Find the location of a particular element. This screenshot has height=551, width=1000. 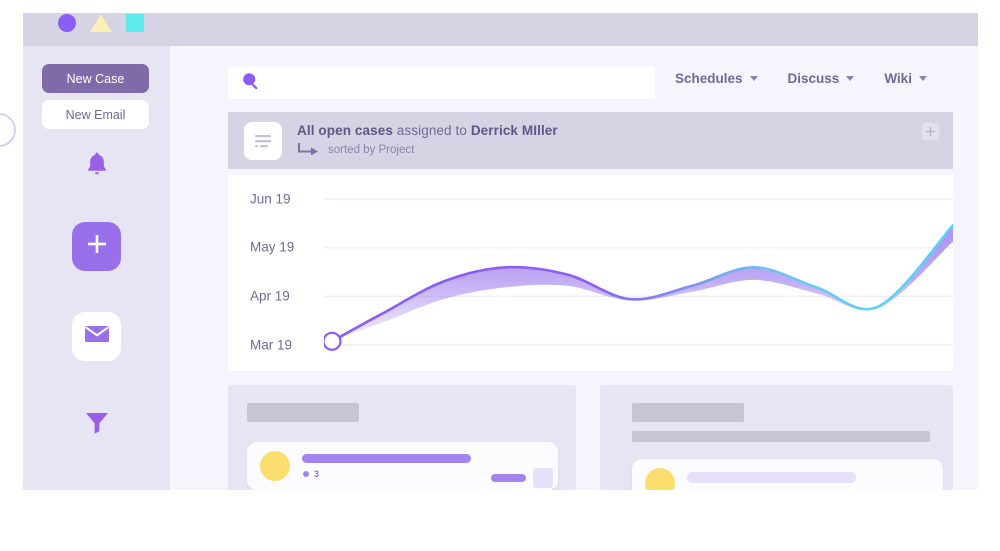

search-input is located at coordinates (458, 83).